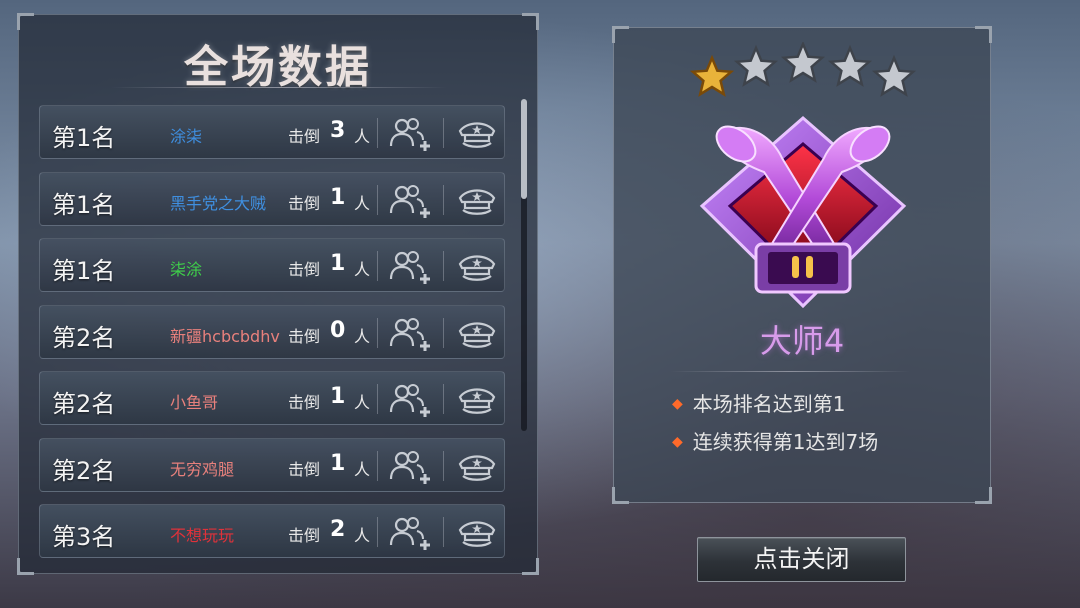 The width and height of the screenshot is (1080, 608). Describe the element at coordinates (712, 75) in the screenshot. I see `star-filled-icon` at that location.